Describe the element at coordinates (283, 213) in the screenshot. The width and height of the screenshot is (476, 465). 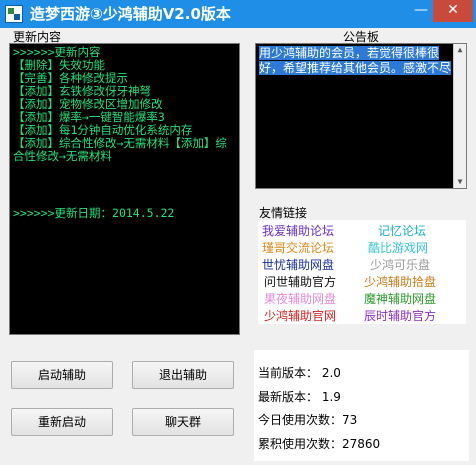
I see `links-section-label: 友情链接` at that location.